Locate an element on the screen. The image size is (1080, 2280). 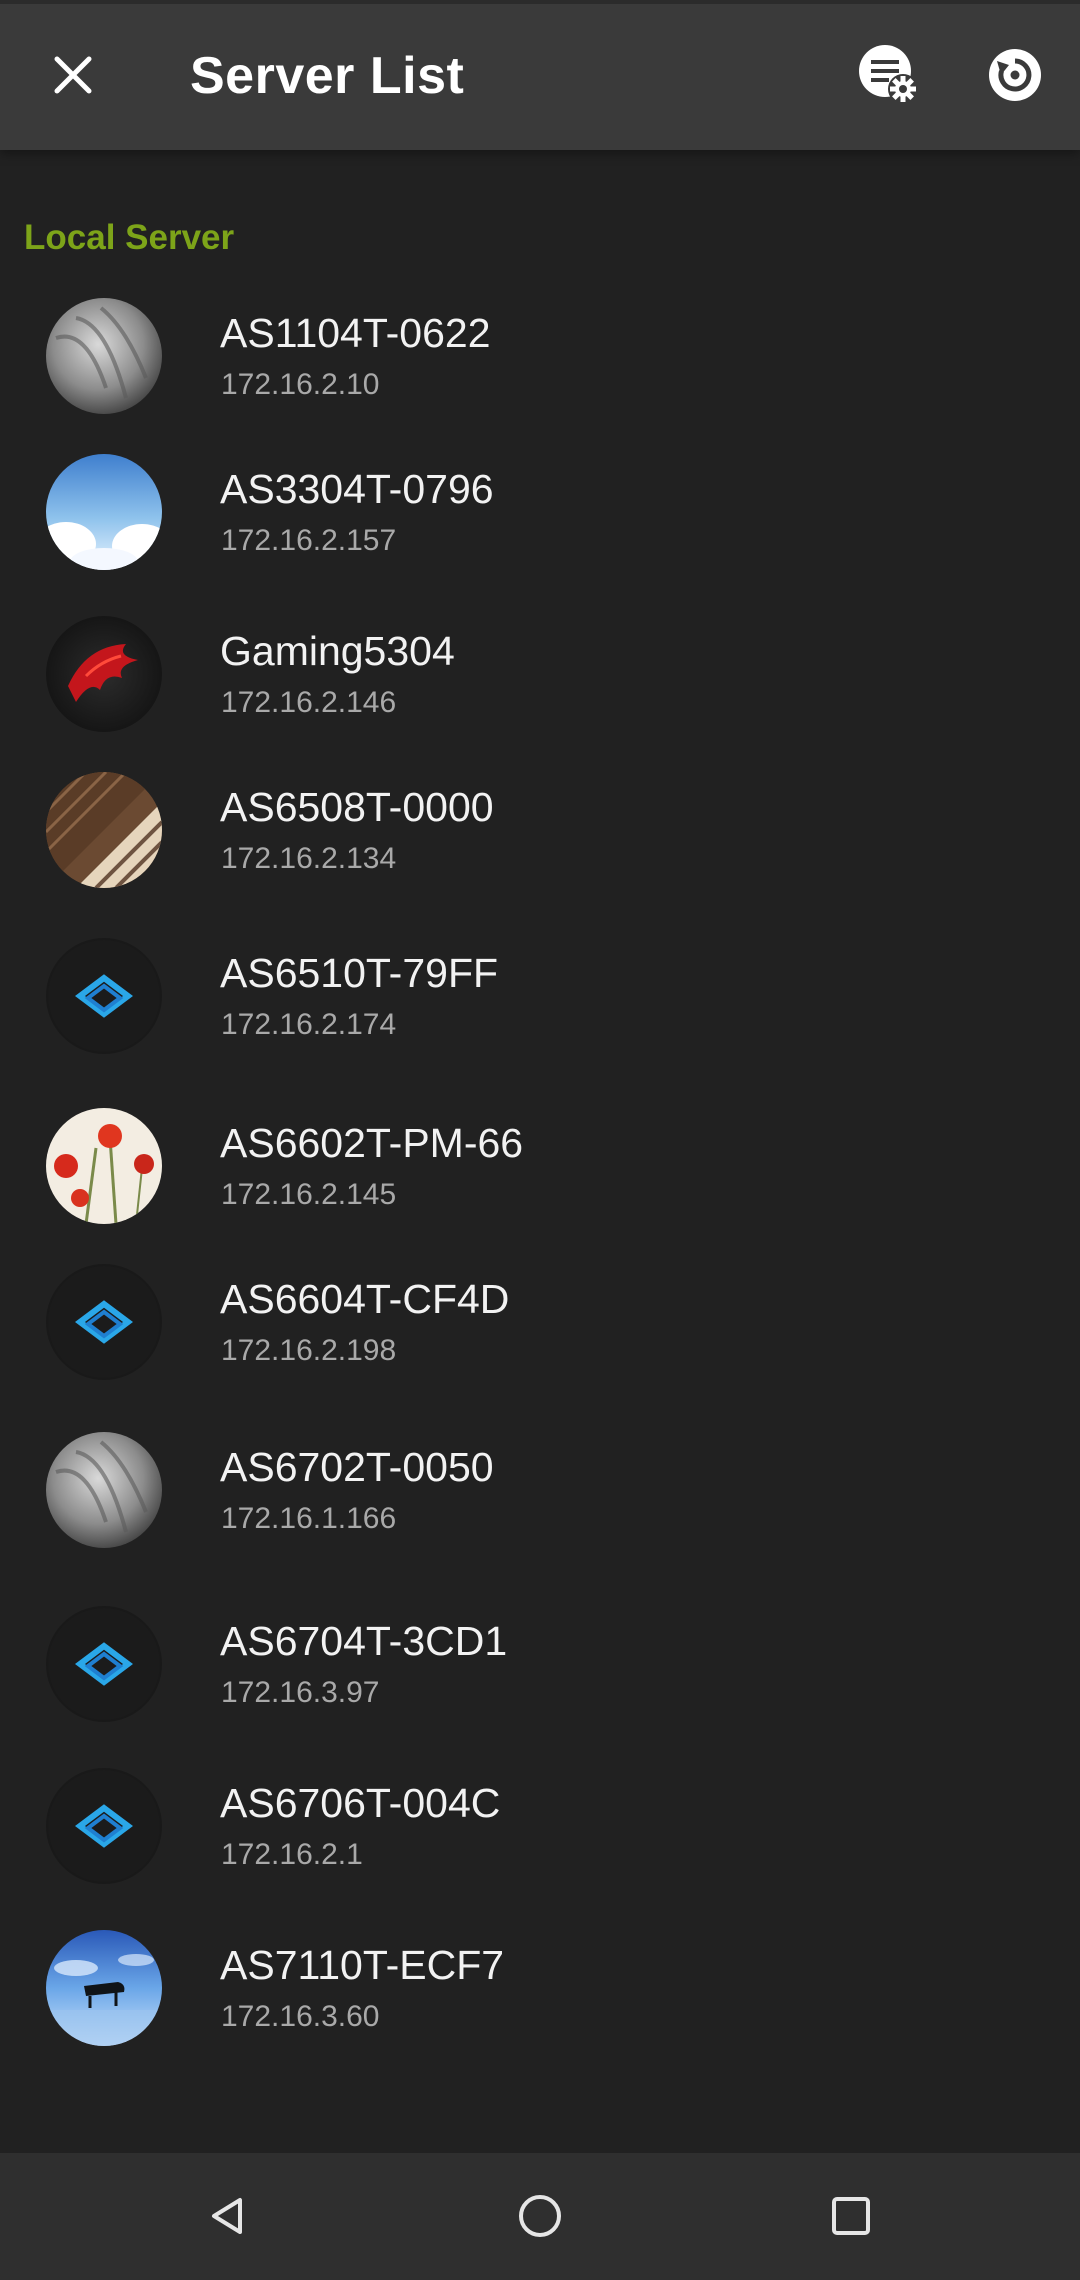
server-ip: 172.16.2.157 is located at coordinates (309, 540).